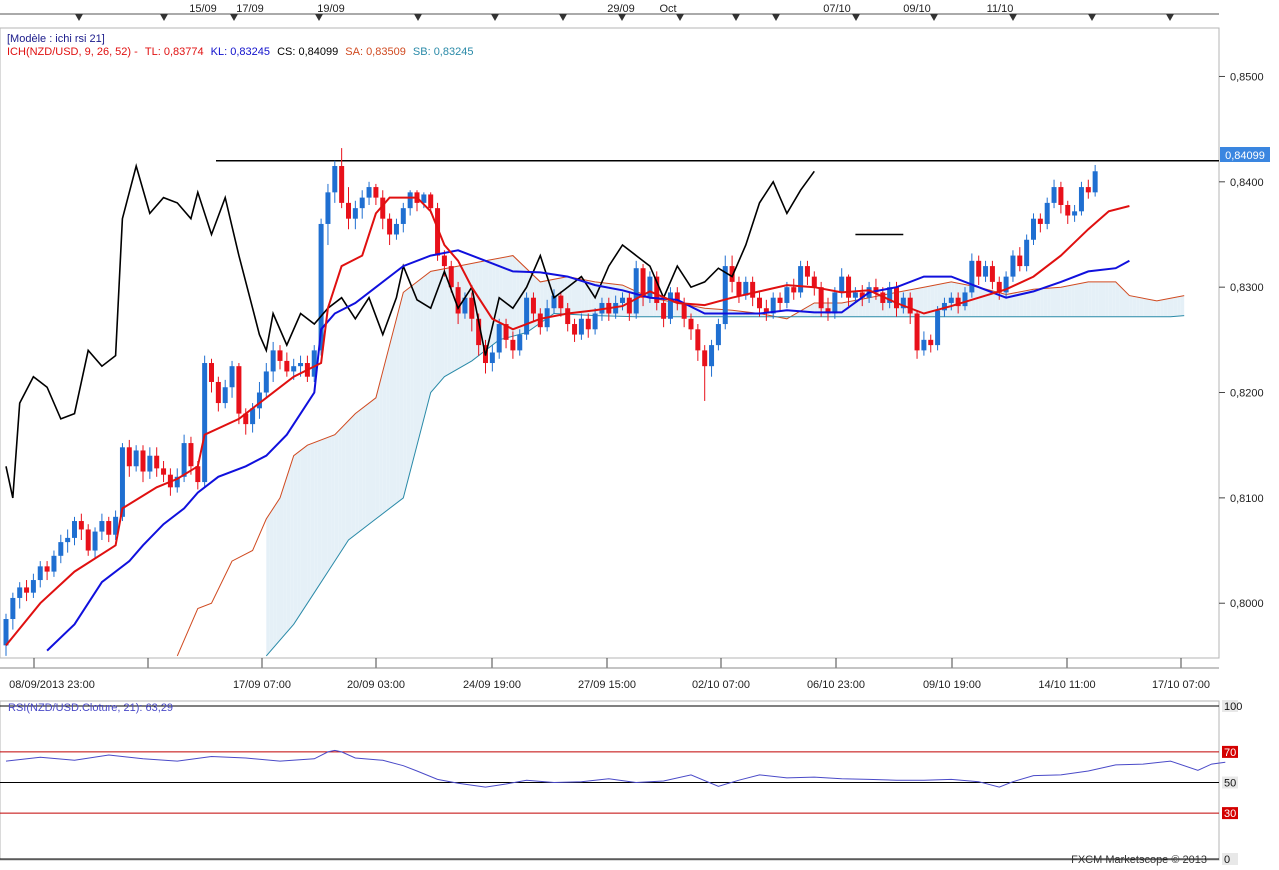  Describe the element at coordinates (1181, 685) in the screenshot. I see `bottom-date-label: 17/10 07:00` at that location.